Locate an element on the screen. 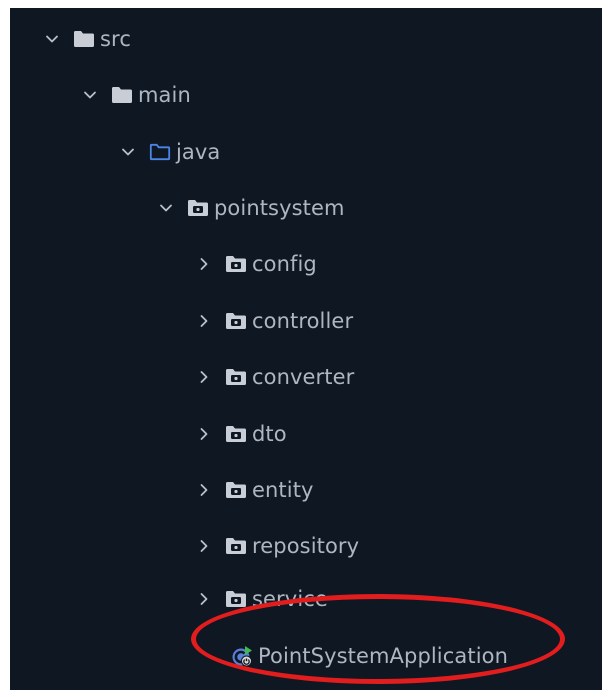 This screenshot has height=697, width=609. tree-node-java: java is located at coordinates (169, 152).